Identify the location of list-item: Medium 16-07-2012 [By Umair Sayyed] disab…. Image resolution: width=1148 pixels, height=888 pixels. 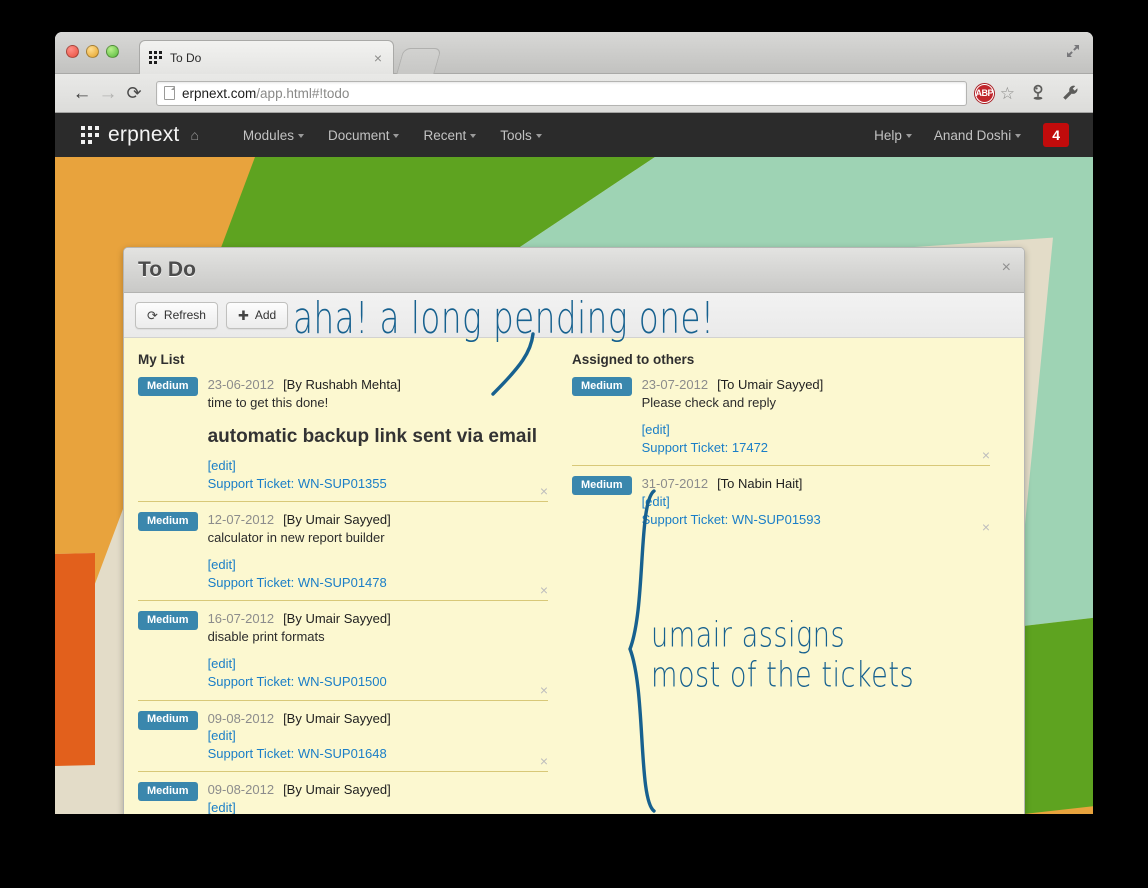
(343, 648).